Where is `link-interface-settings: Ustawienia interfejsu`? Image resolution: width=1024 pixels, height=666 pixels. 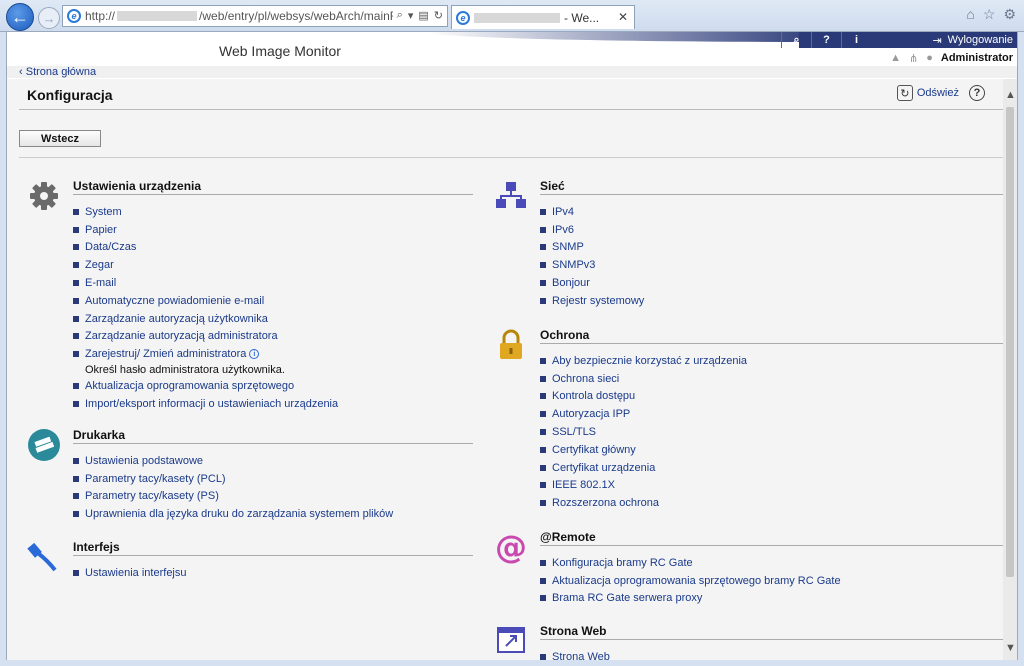 link-interface-settings: Ustawienia interfejsu is located at coordinates (130, 573).